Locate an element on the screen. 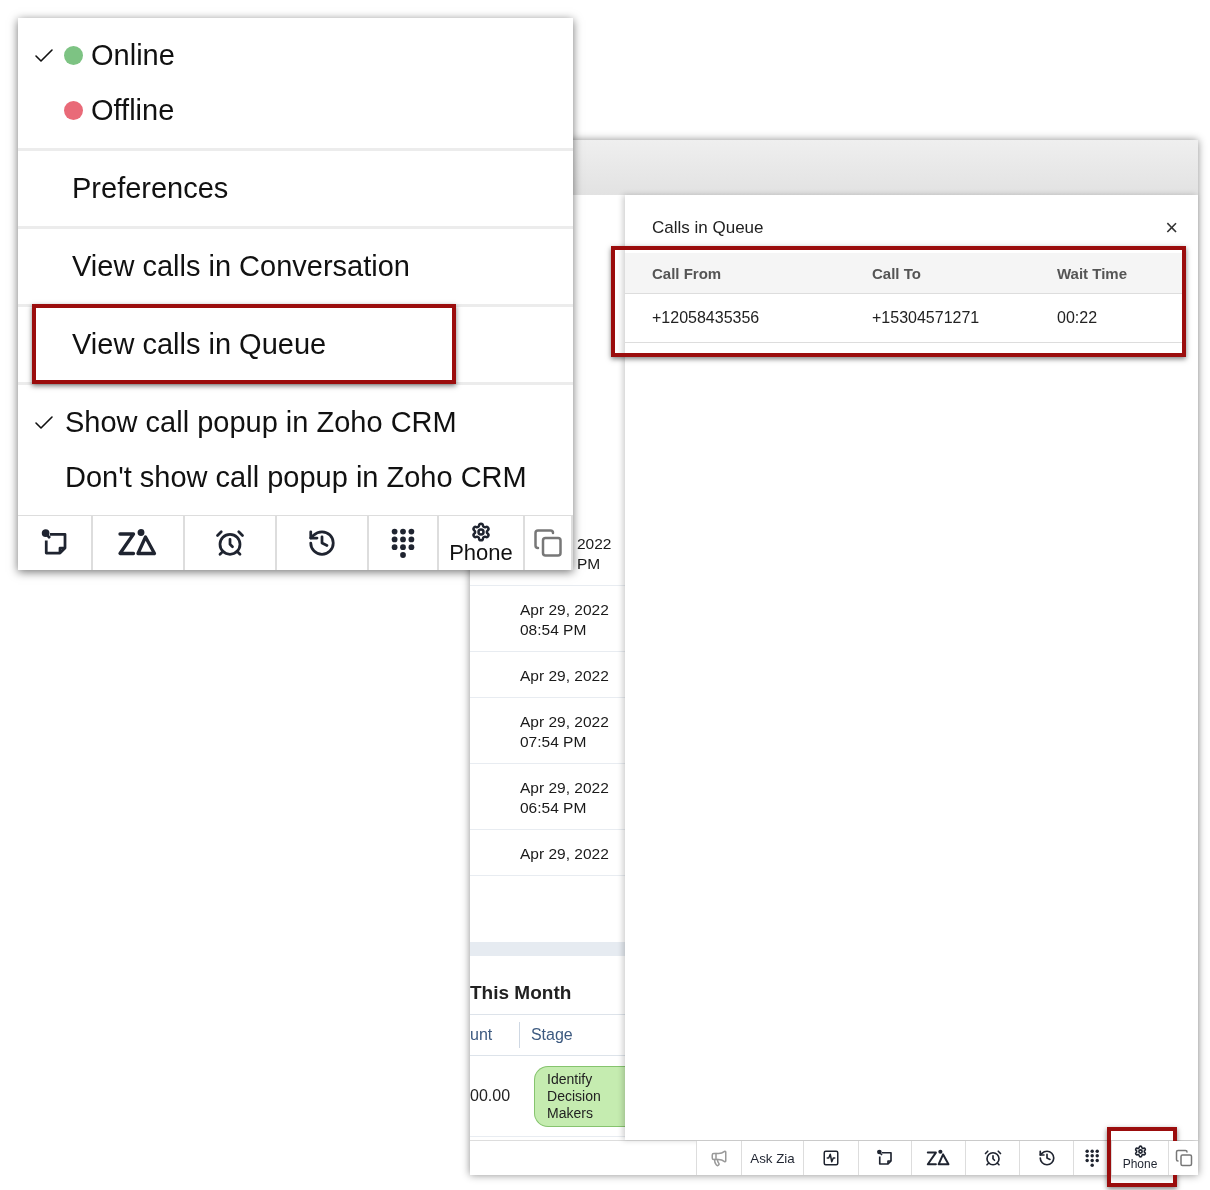 Image resolution: width=1210 pixels, height=1190 pixels. status-label: Offline is located at coordinates (133, 110).